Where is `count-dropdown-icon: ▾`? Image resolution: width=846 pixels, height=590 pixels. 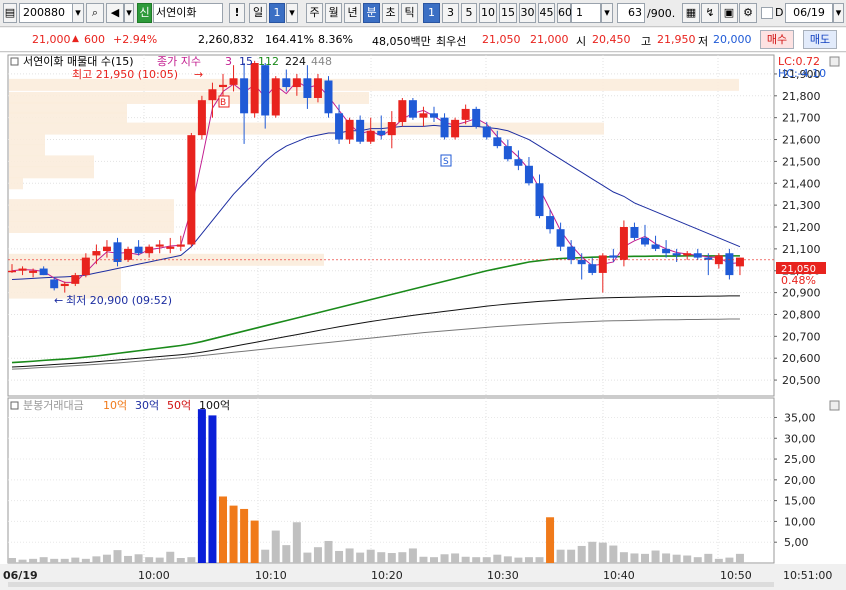 count-dropdown-icon: ▾ is located at coordinates (607, 13).